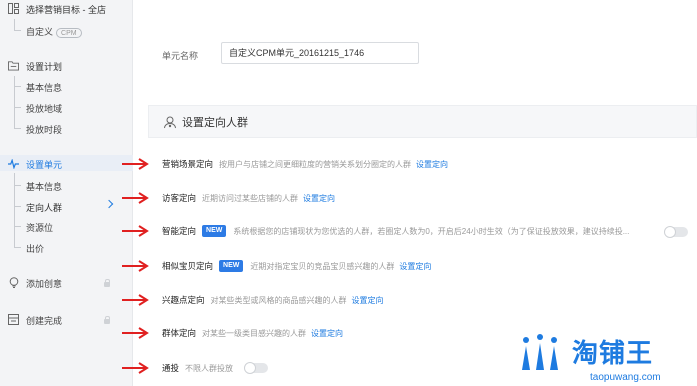 The width and height of the screenshot is (697, 386). I want to click on step-custom-sub: 自定义 CPM, so click(54, 31).